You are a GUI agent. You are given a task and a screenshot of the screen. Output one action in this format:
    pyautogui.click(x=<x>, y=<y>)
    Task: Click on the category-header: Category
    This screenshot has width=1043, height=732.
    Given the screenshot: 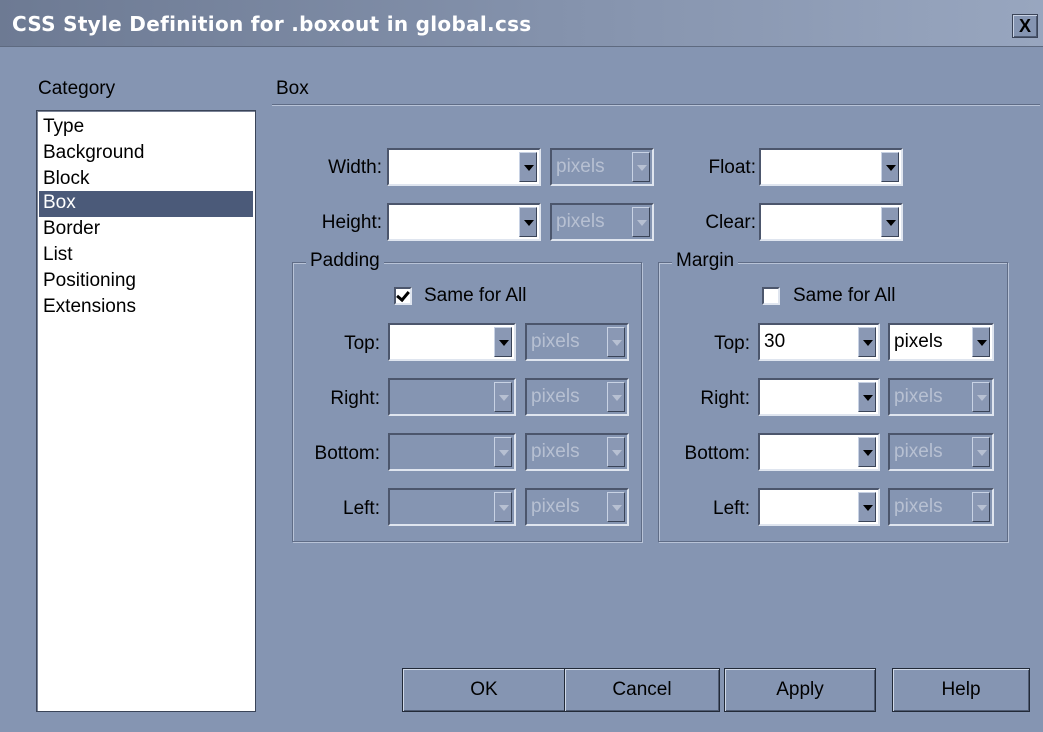 What is the action you would take?
    pyautogui.click(x=77, y=88)
    